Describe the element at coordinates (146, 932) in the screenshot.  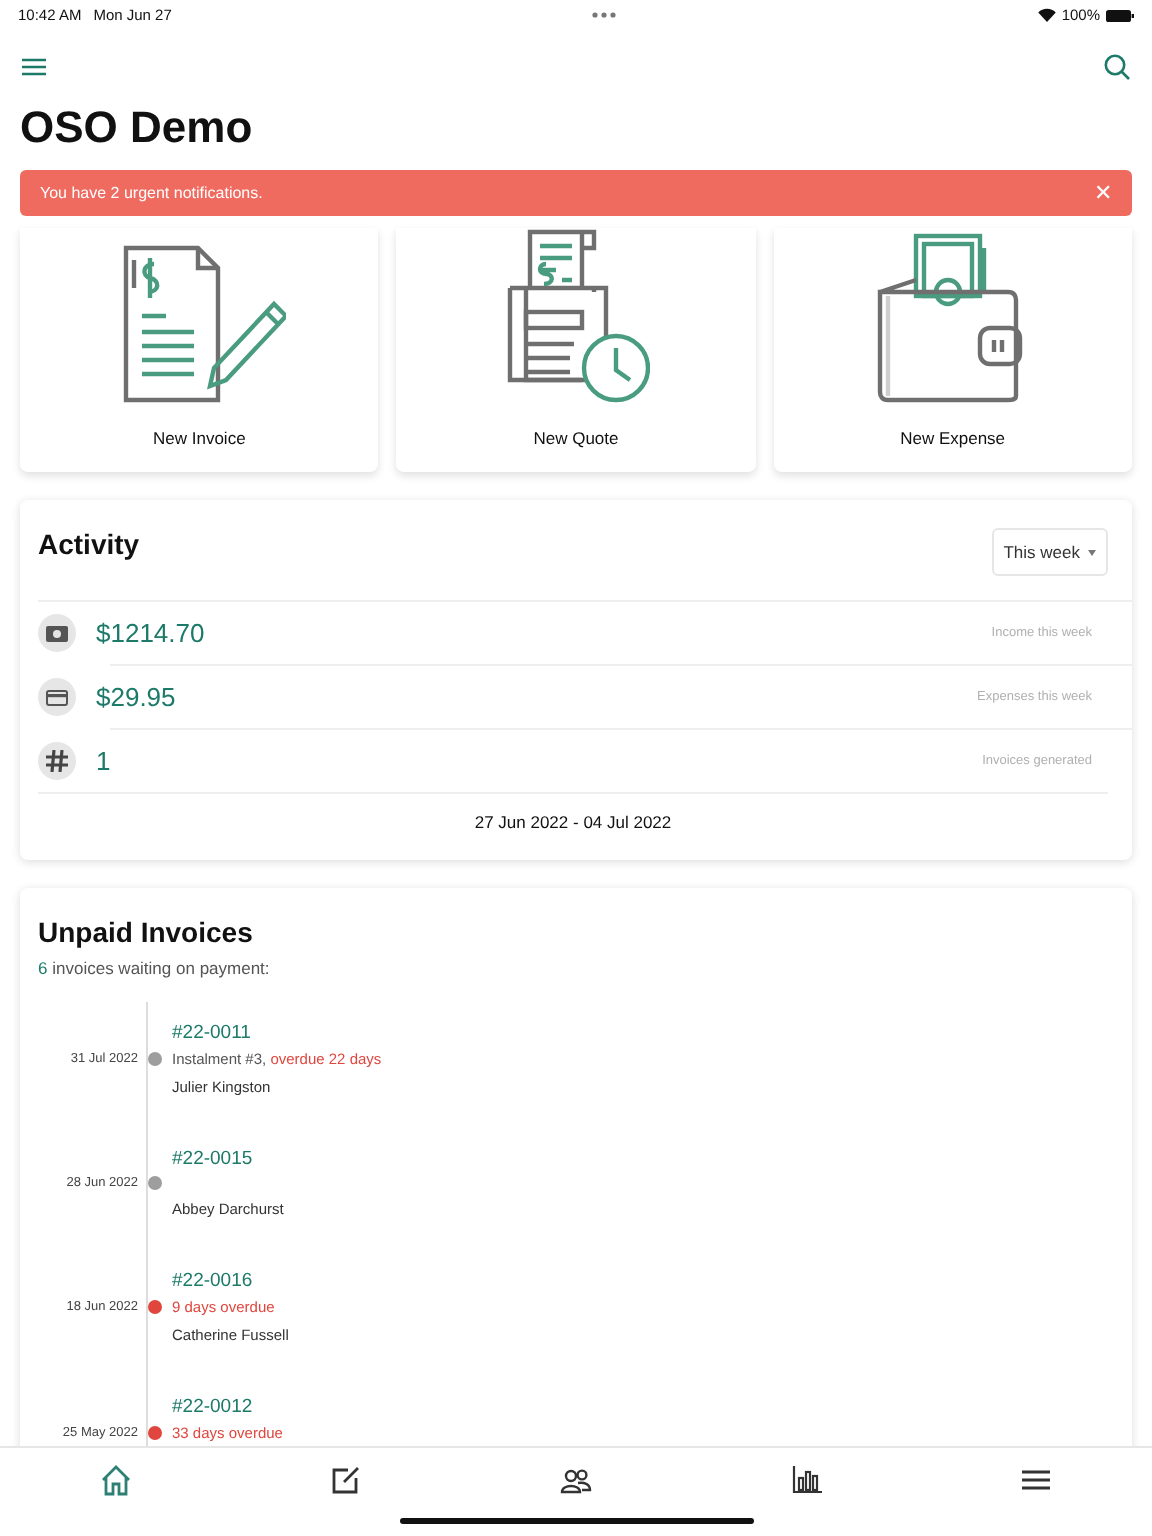
I see `unpaid-title: Unpaid Invoices` at that location.